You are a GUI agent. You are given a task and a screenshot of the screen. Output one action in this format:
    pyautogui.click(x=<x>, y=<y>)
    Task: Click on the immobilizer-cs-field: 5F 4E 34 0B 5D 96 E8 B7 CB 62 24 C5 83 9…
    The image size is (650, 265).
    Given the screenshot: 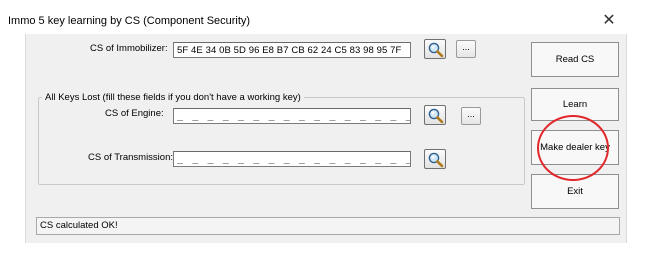 What is the action you would take?
    pyautogui.click(x=292, y=50)
    